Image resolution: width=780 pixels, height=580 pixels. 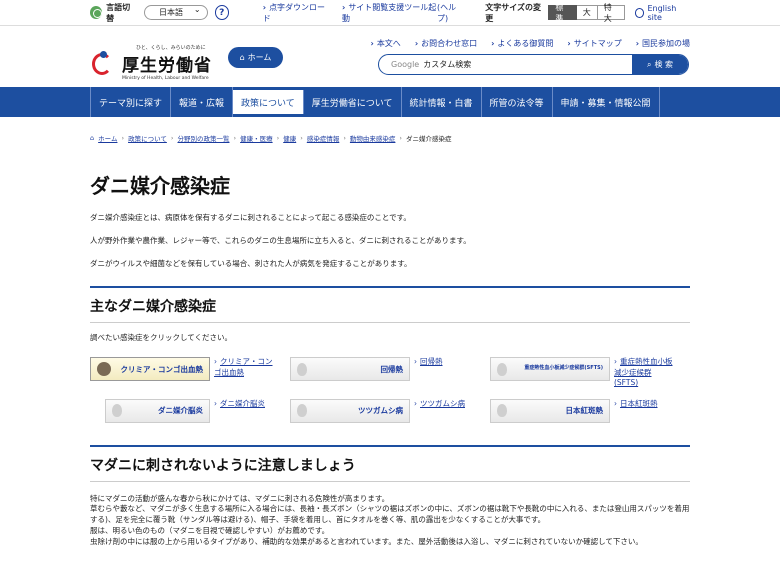 What do you see at coordinates (295, 13) in the screenshot?
I see `braille-download-link: 点字ダウンロード` at bounding box center [295, 13].